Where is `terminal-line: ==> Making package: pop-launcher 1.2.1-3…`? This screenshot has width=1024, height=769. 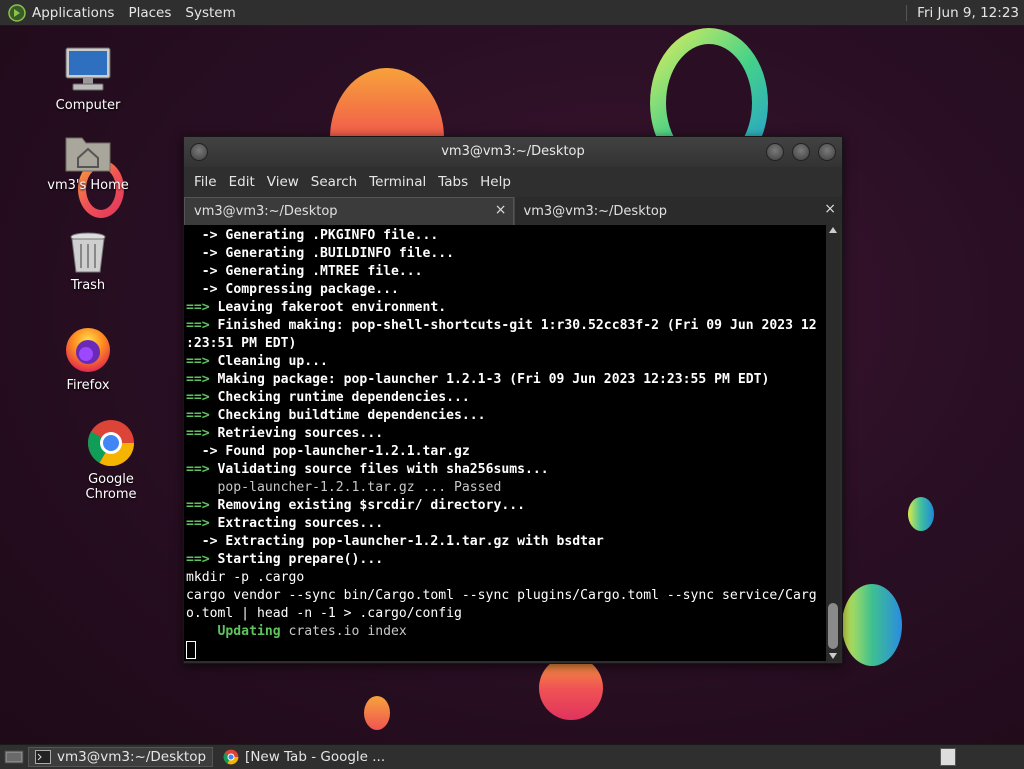
terminal-line: ==> Making package: pop-launcher 1.2.1-3… is located at coordinates (478, 379).